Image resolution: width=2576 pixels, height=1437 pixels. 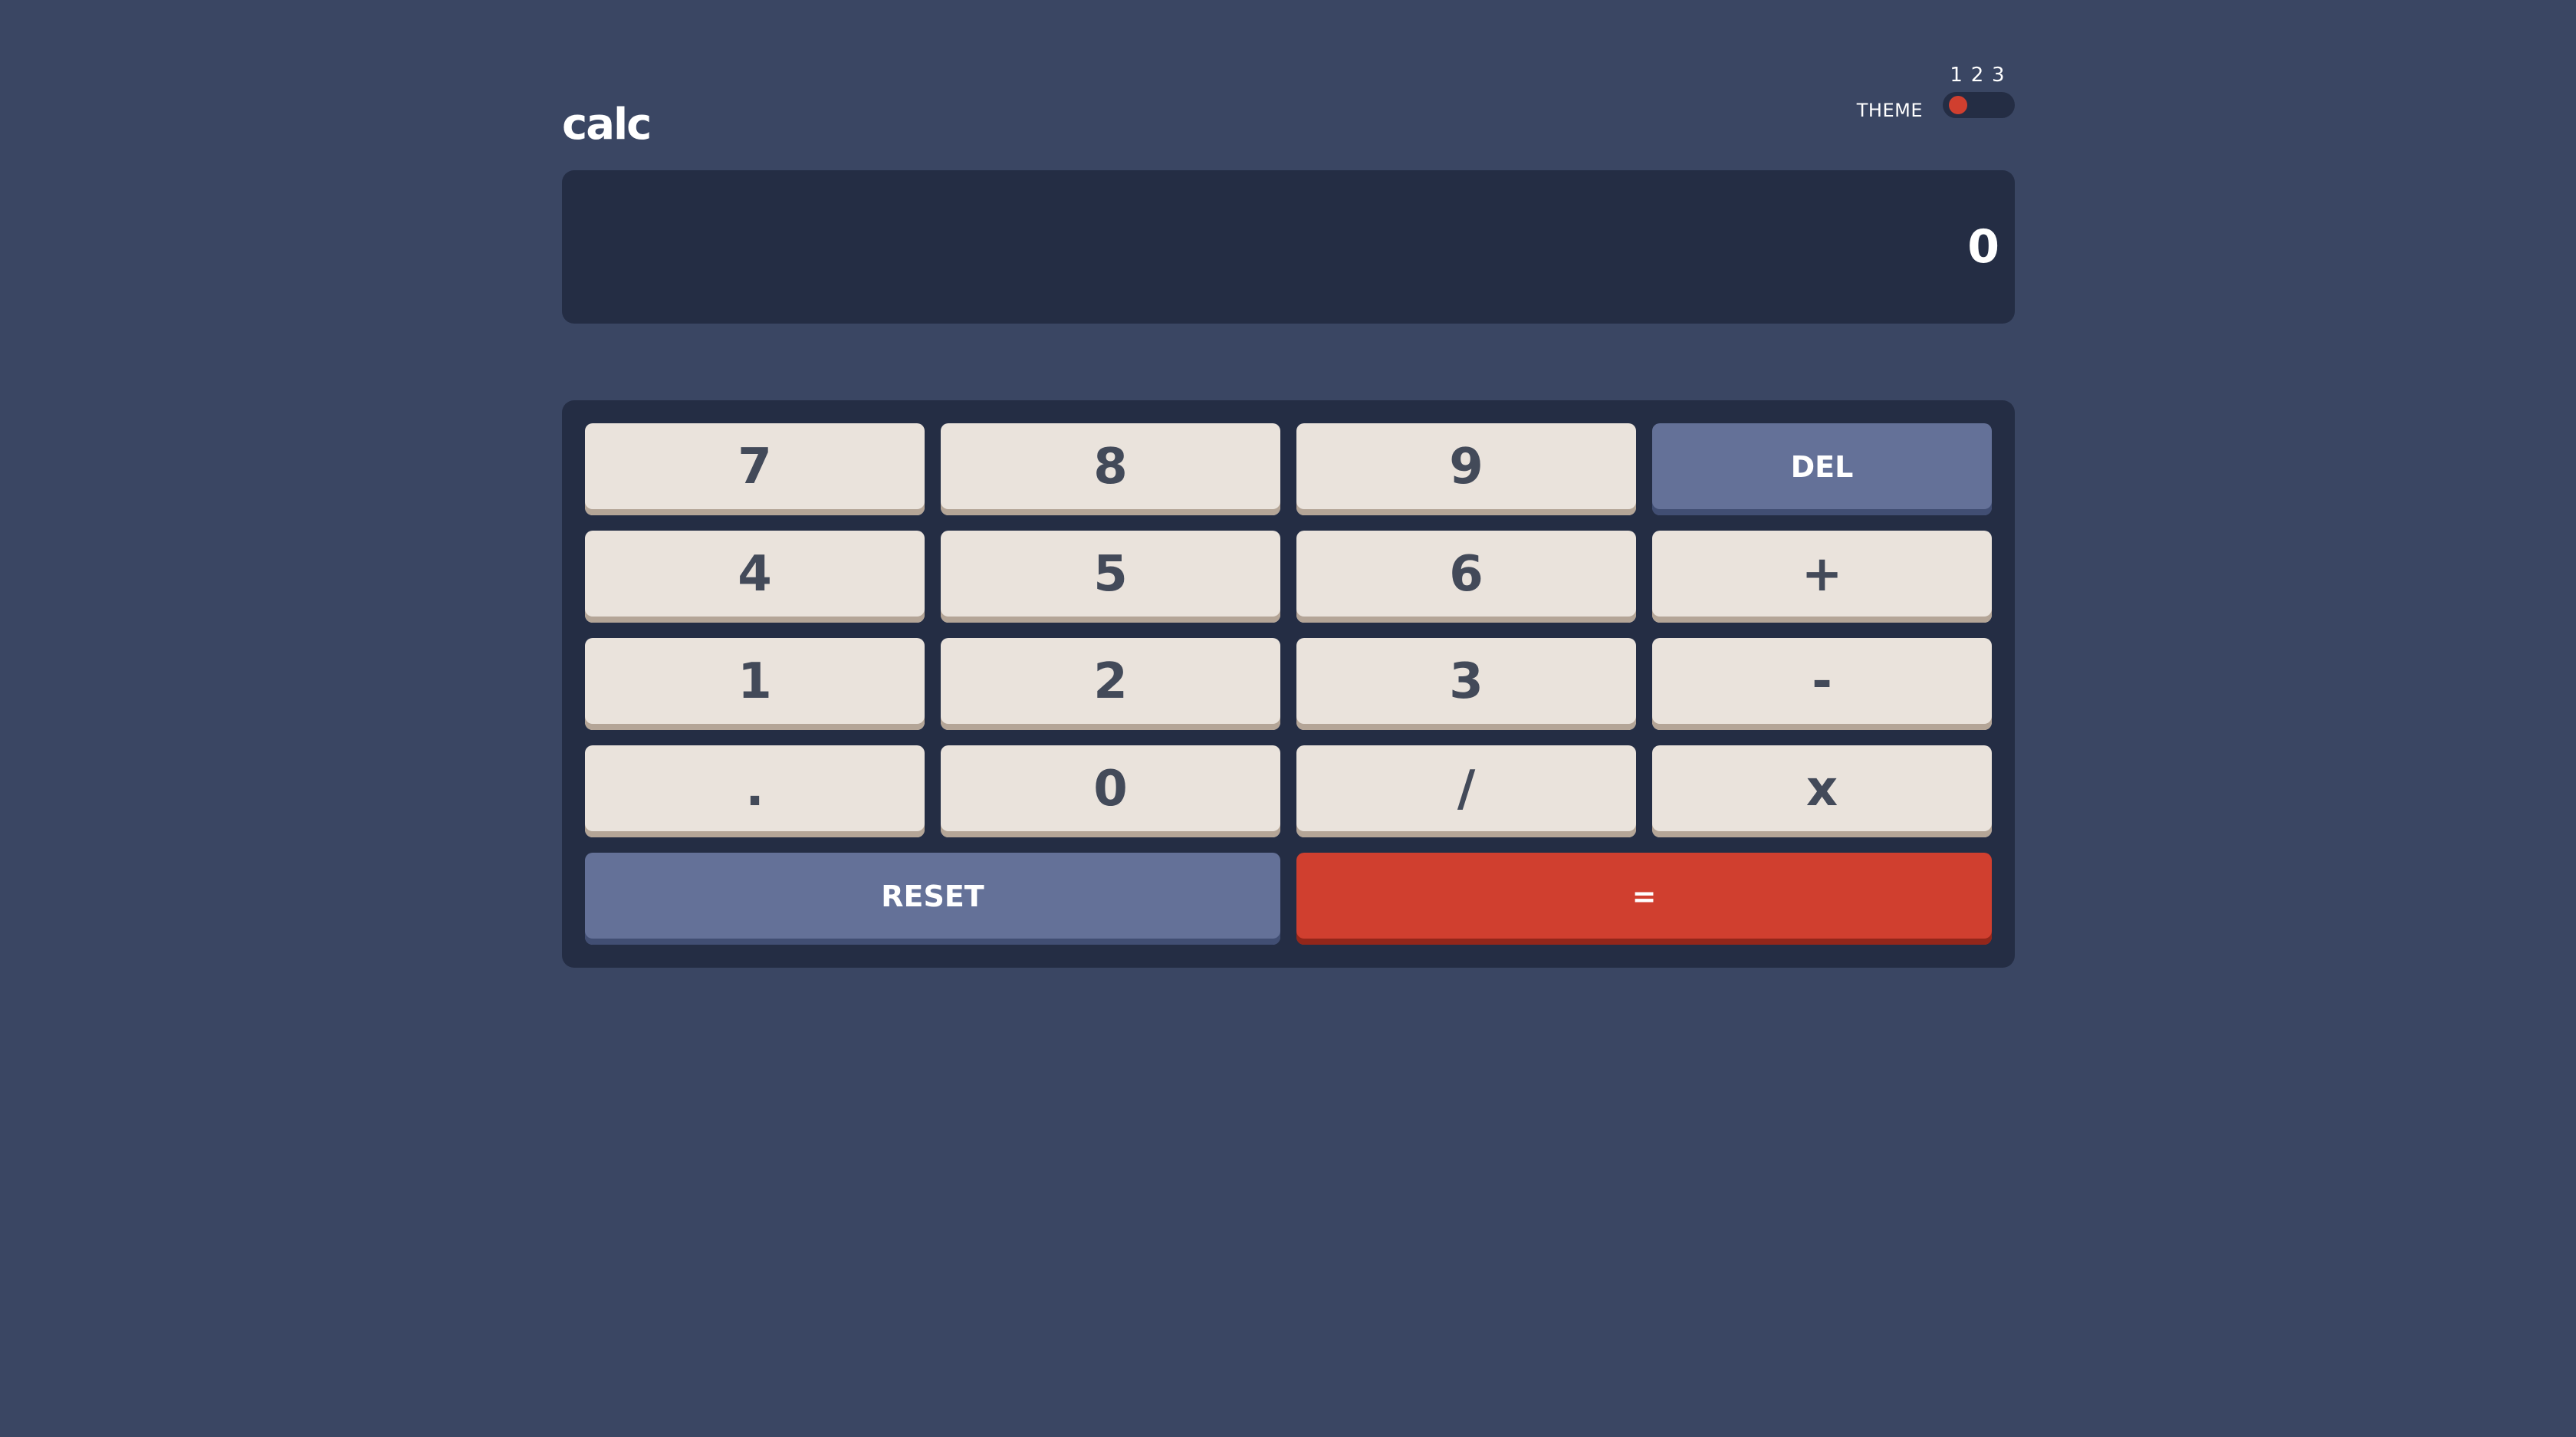 What do you see at coordinates (1466, 469) in the screenshot?
I see `key-9: 9` at bounding box center [1466, 469].